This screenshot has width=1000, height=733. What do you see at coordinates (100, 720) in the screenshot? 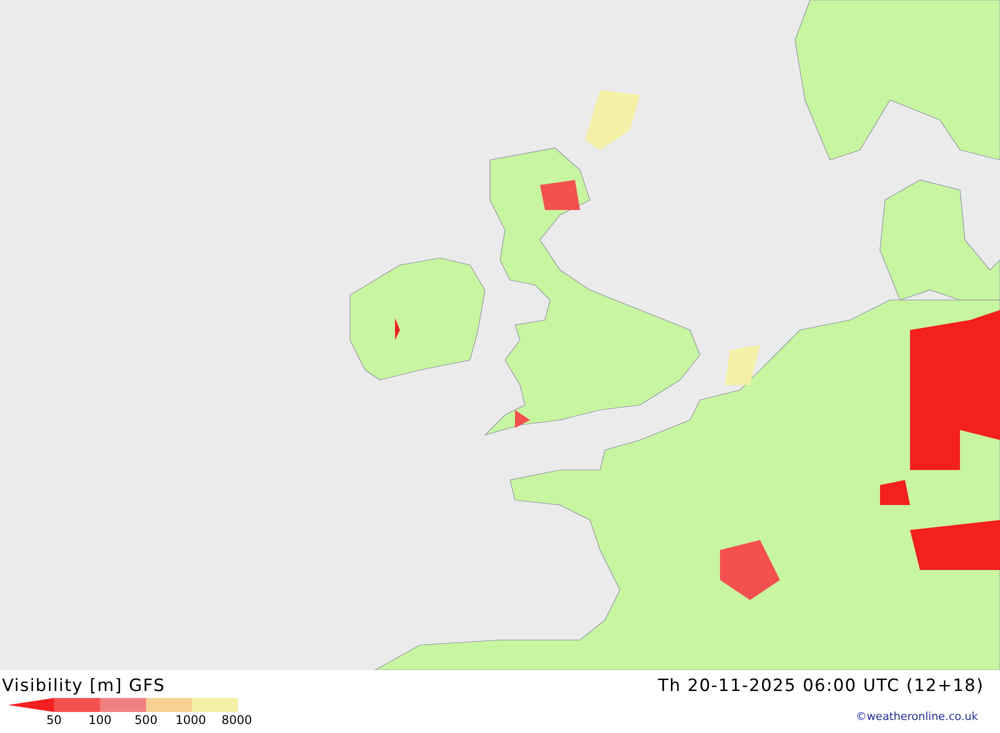
I see `legend-label: 100` at bounding box center [100, 720].